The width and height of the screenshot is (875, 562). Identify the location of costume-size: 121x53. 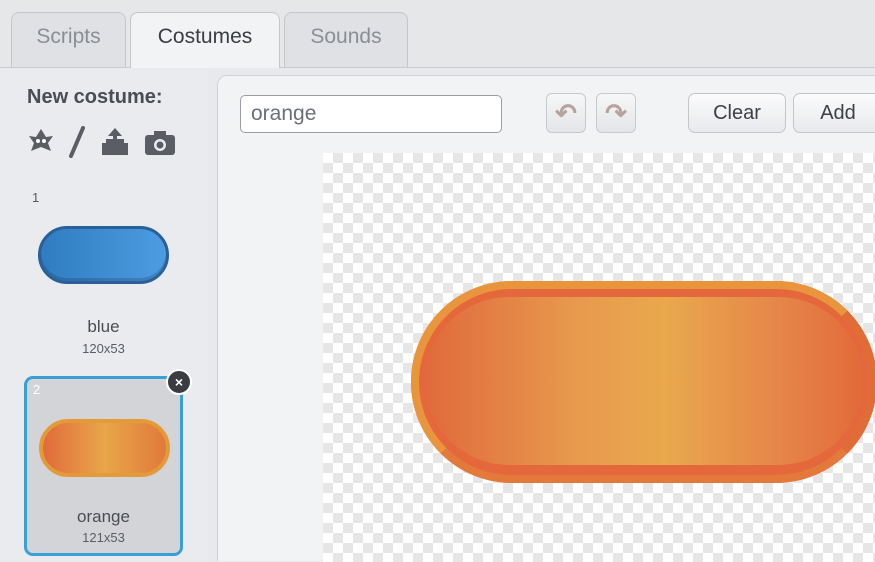
(103, 537).